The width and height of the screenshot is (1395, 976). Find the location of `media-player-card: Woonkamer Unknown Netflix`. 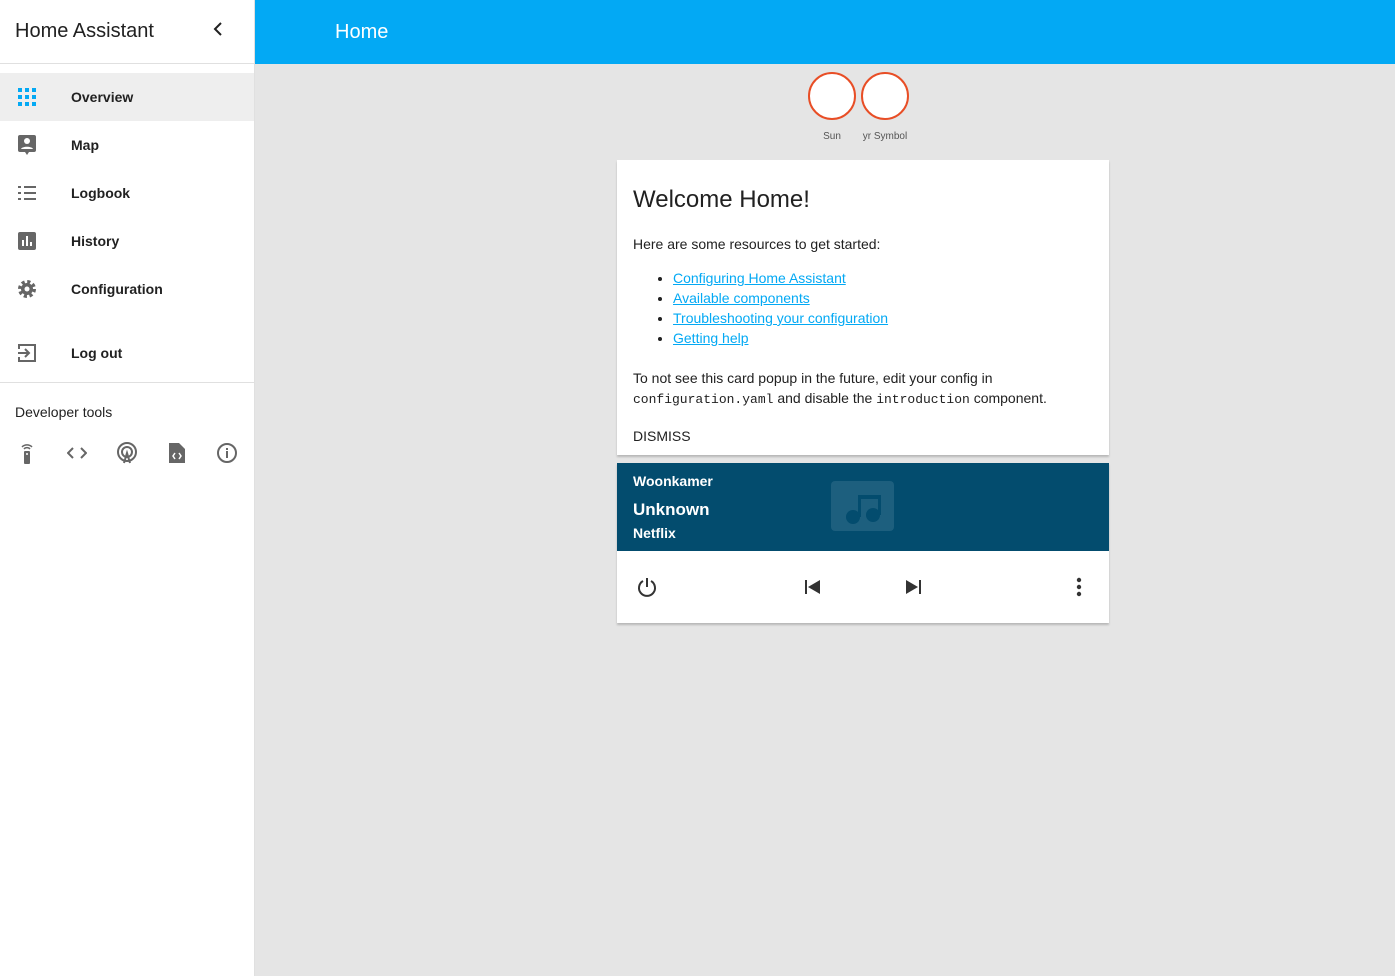

media-player-card: Woonkamer Unknown Netflix is located at coordinates (863, 543).